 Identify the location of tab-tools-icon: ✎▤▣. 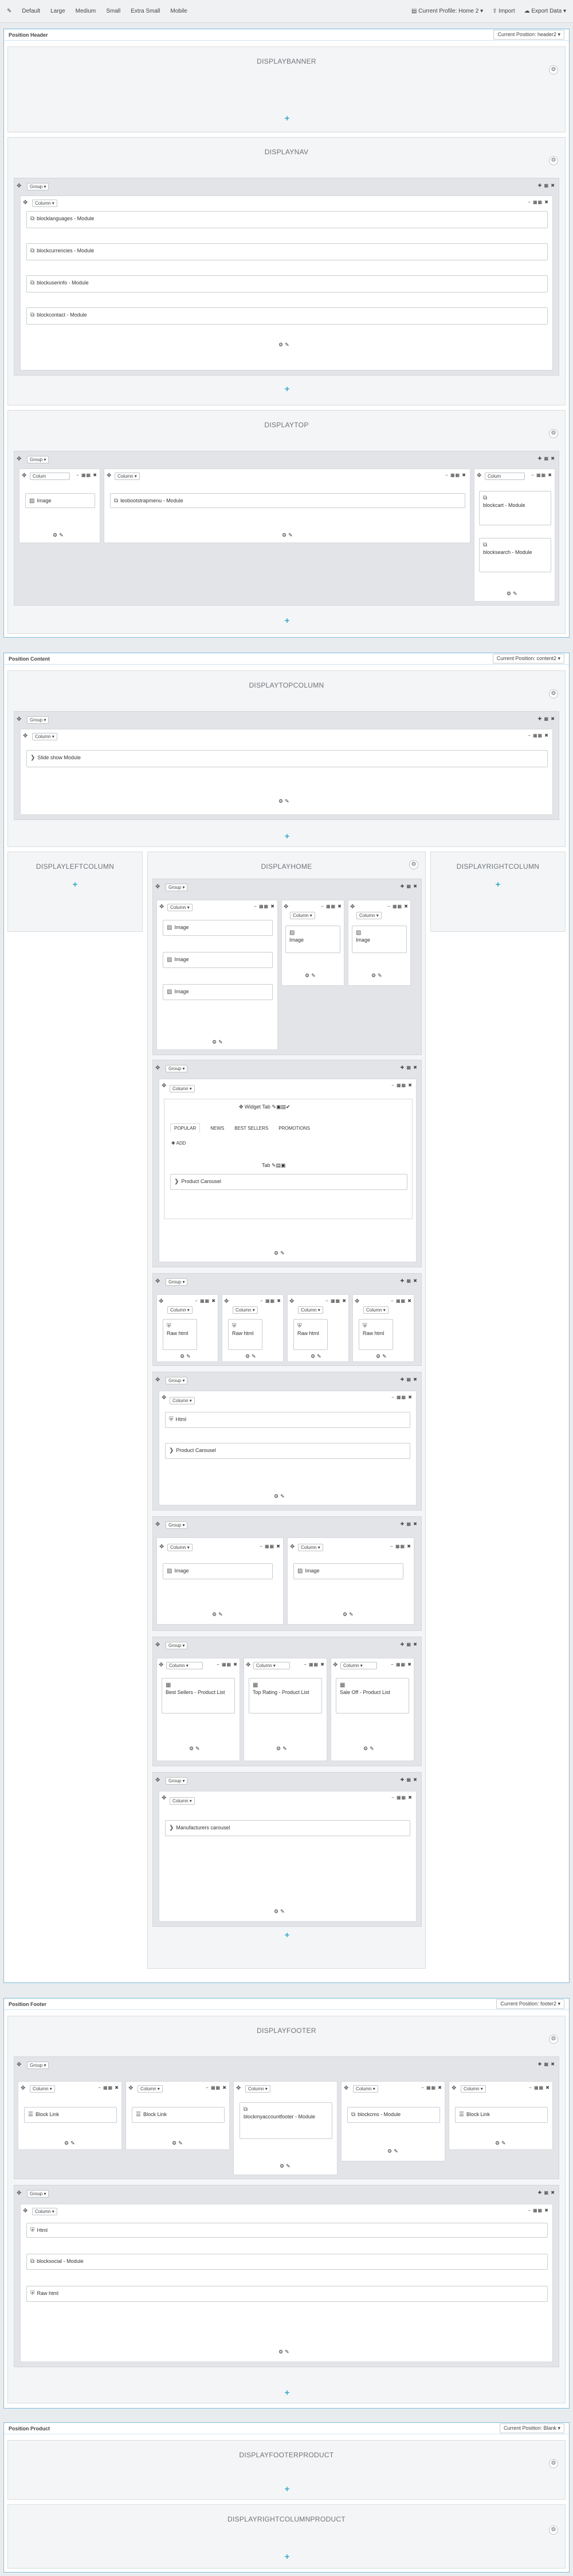
(278, 1165).